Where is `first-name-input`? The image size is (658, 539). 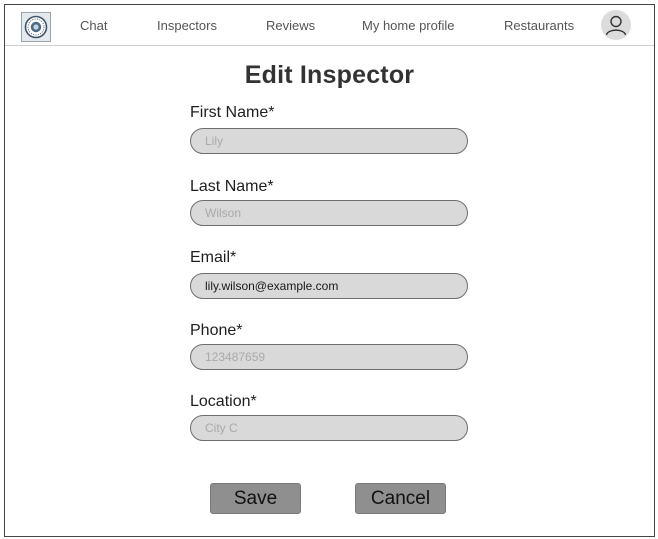
first-name-input is located at coordinates (329, 141).